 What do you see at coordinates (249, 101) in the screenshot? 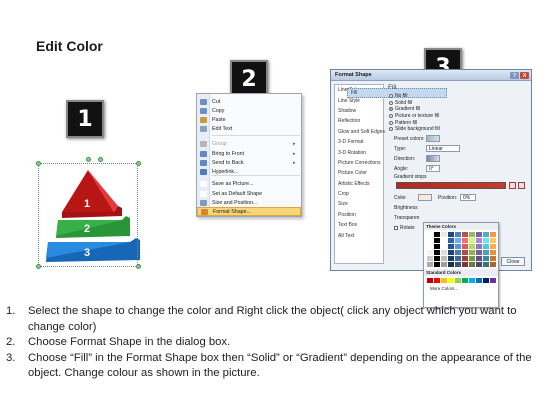
I see `menu-item-cut: Cut` at bounding box center [249, 101].